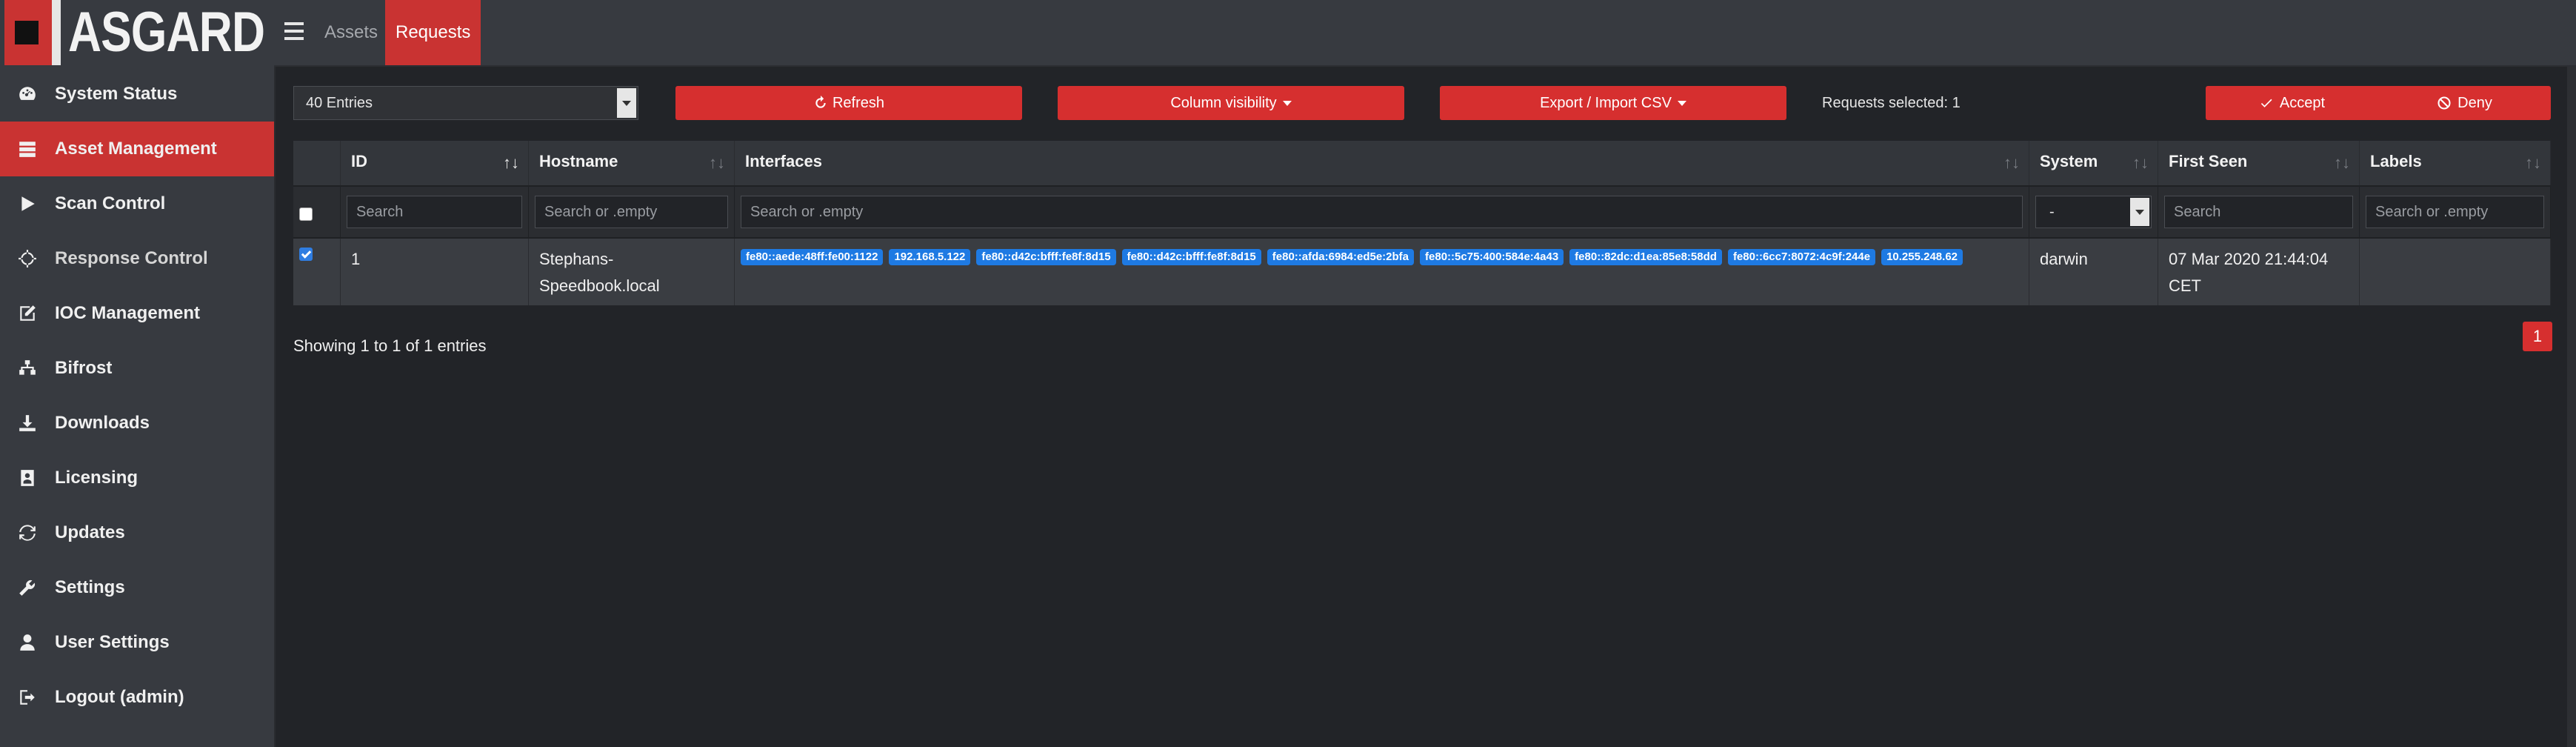  I want to click on column-visibility-label: Column visibility, so click(1223, 102).